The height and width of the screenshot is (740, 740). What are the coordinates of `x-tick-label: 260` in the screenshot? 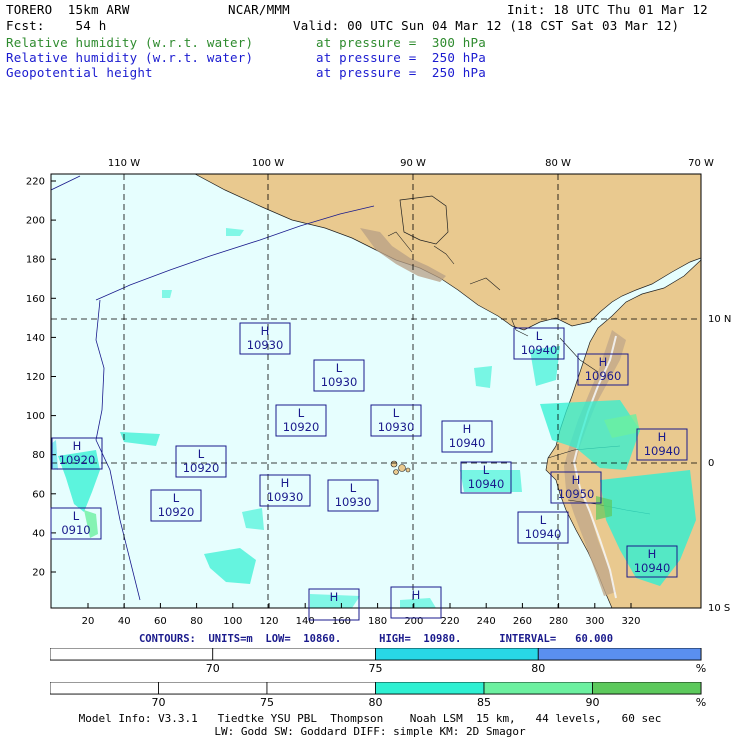 It's located at (522, 621).